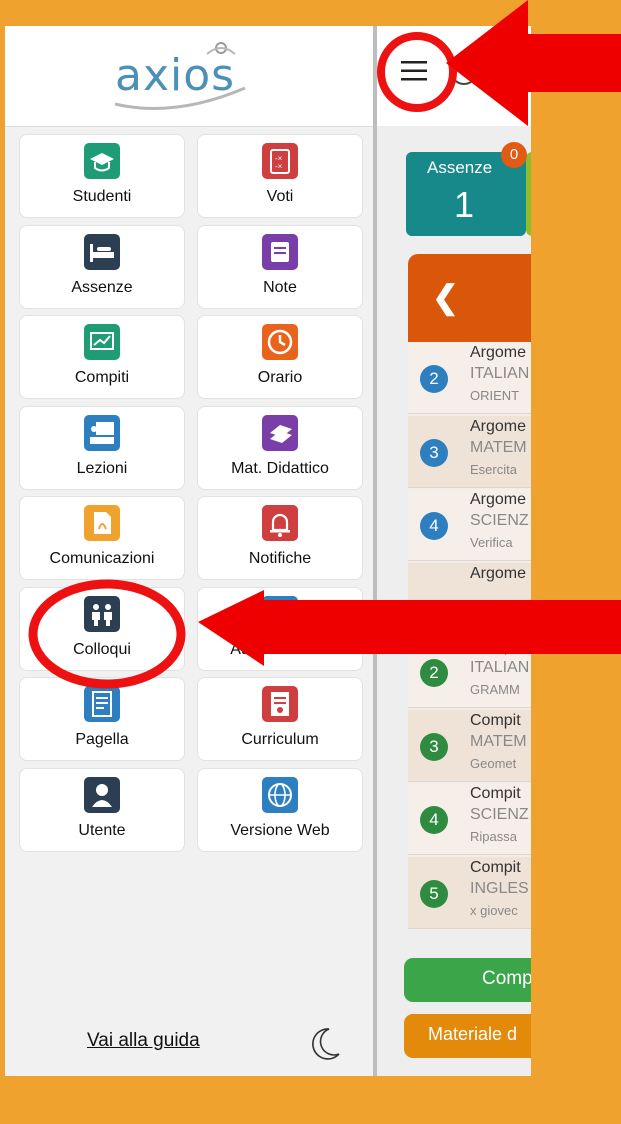 This screenshot has height=1124, width=621. I want to click on menu-item-label: Versione Web, so click(280, 830).